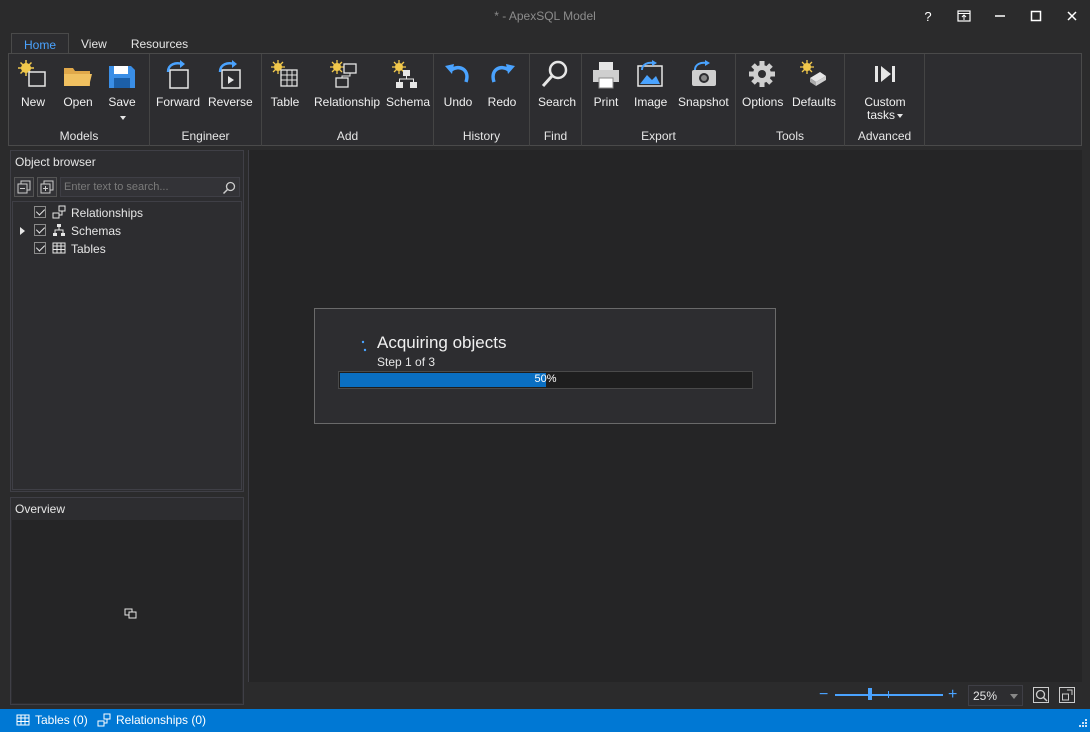 The width and height of the screenshot is (1090, 732). What do you see at coordinates (130, 613) in the screenshot?
I see `overview-frame-icon` at bounding box center [130, 613].